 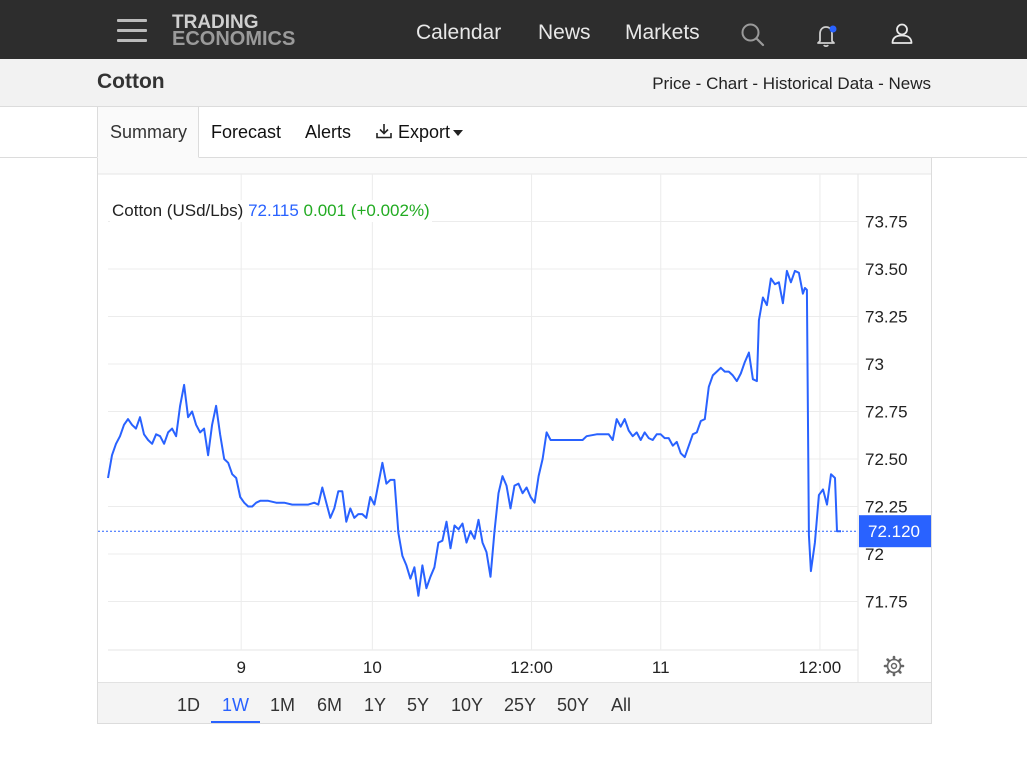 I want to click on breadcrumb-news: News, so click(x=909, y=83).